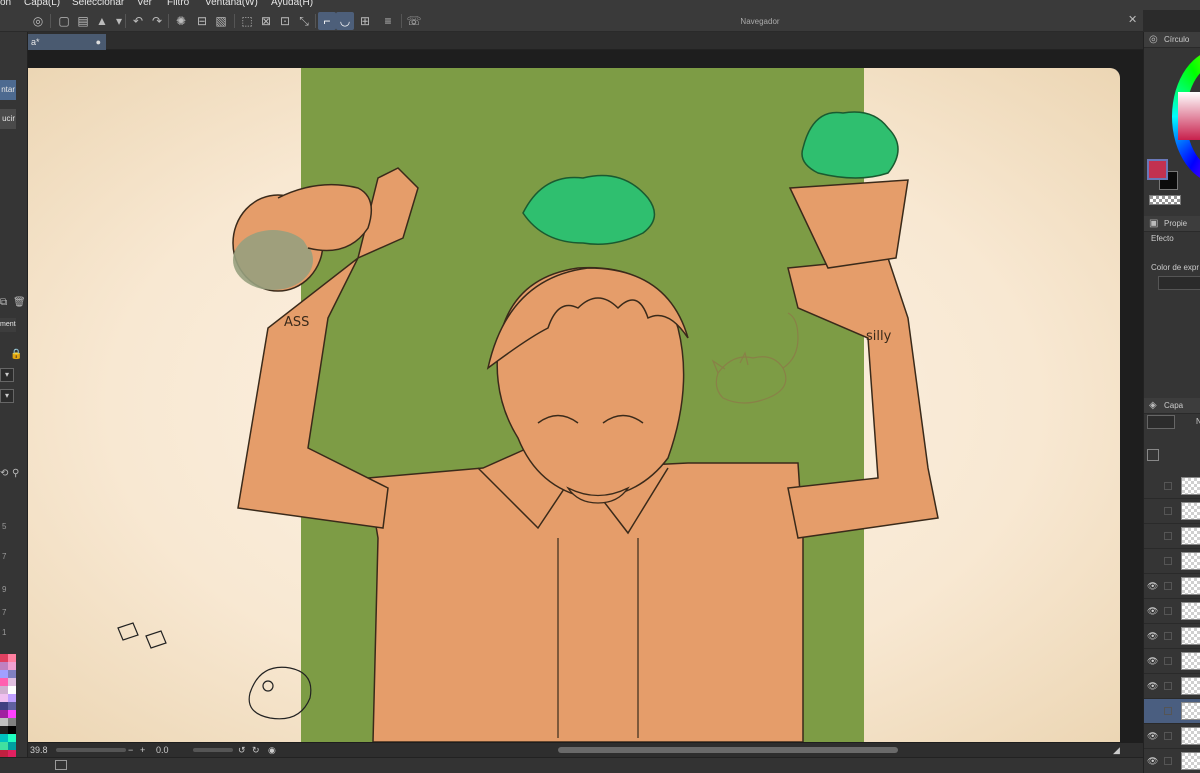 The height and width of the screenshot is (773, 1200). What do you see at coordinates (5, 4) in the screenshot?
I see `menu-item-edit: ón` at bounding box center [5, 4].